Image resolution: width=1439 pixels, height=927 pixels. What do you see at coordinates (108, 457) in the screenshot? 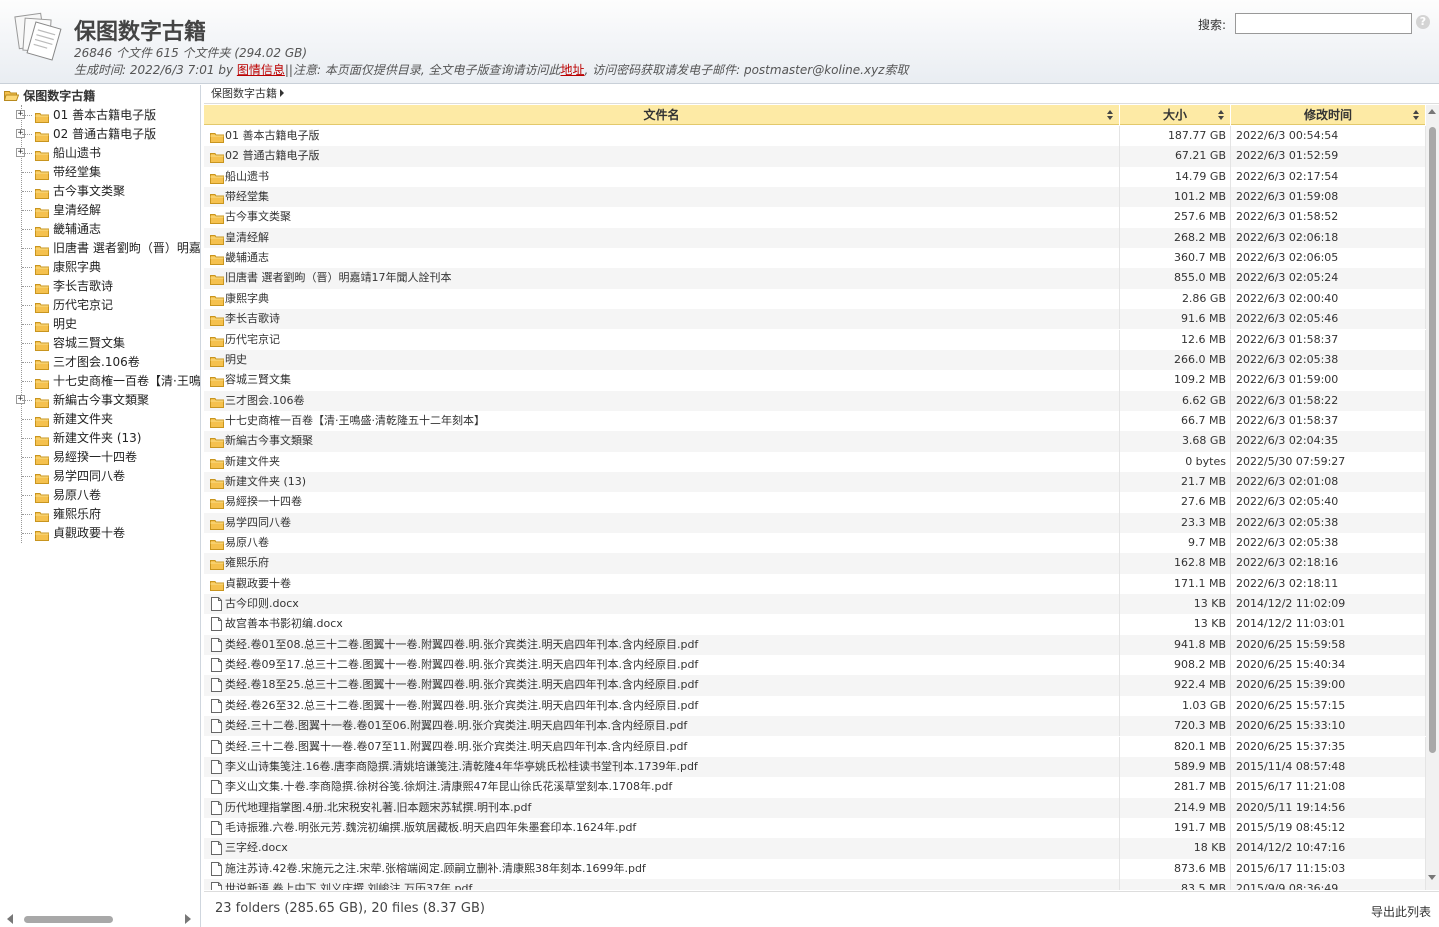
I see `tree-item: 易經揆一十四卷` at bounding box center [108, 457].